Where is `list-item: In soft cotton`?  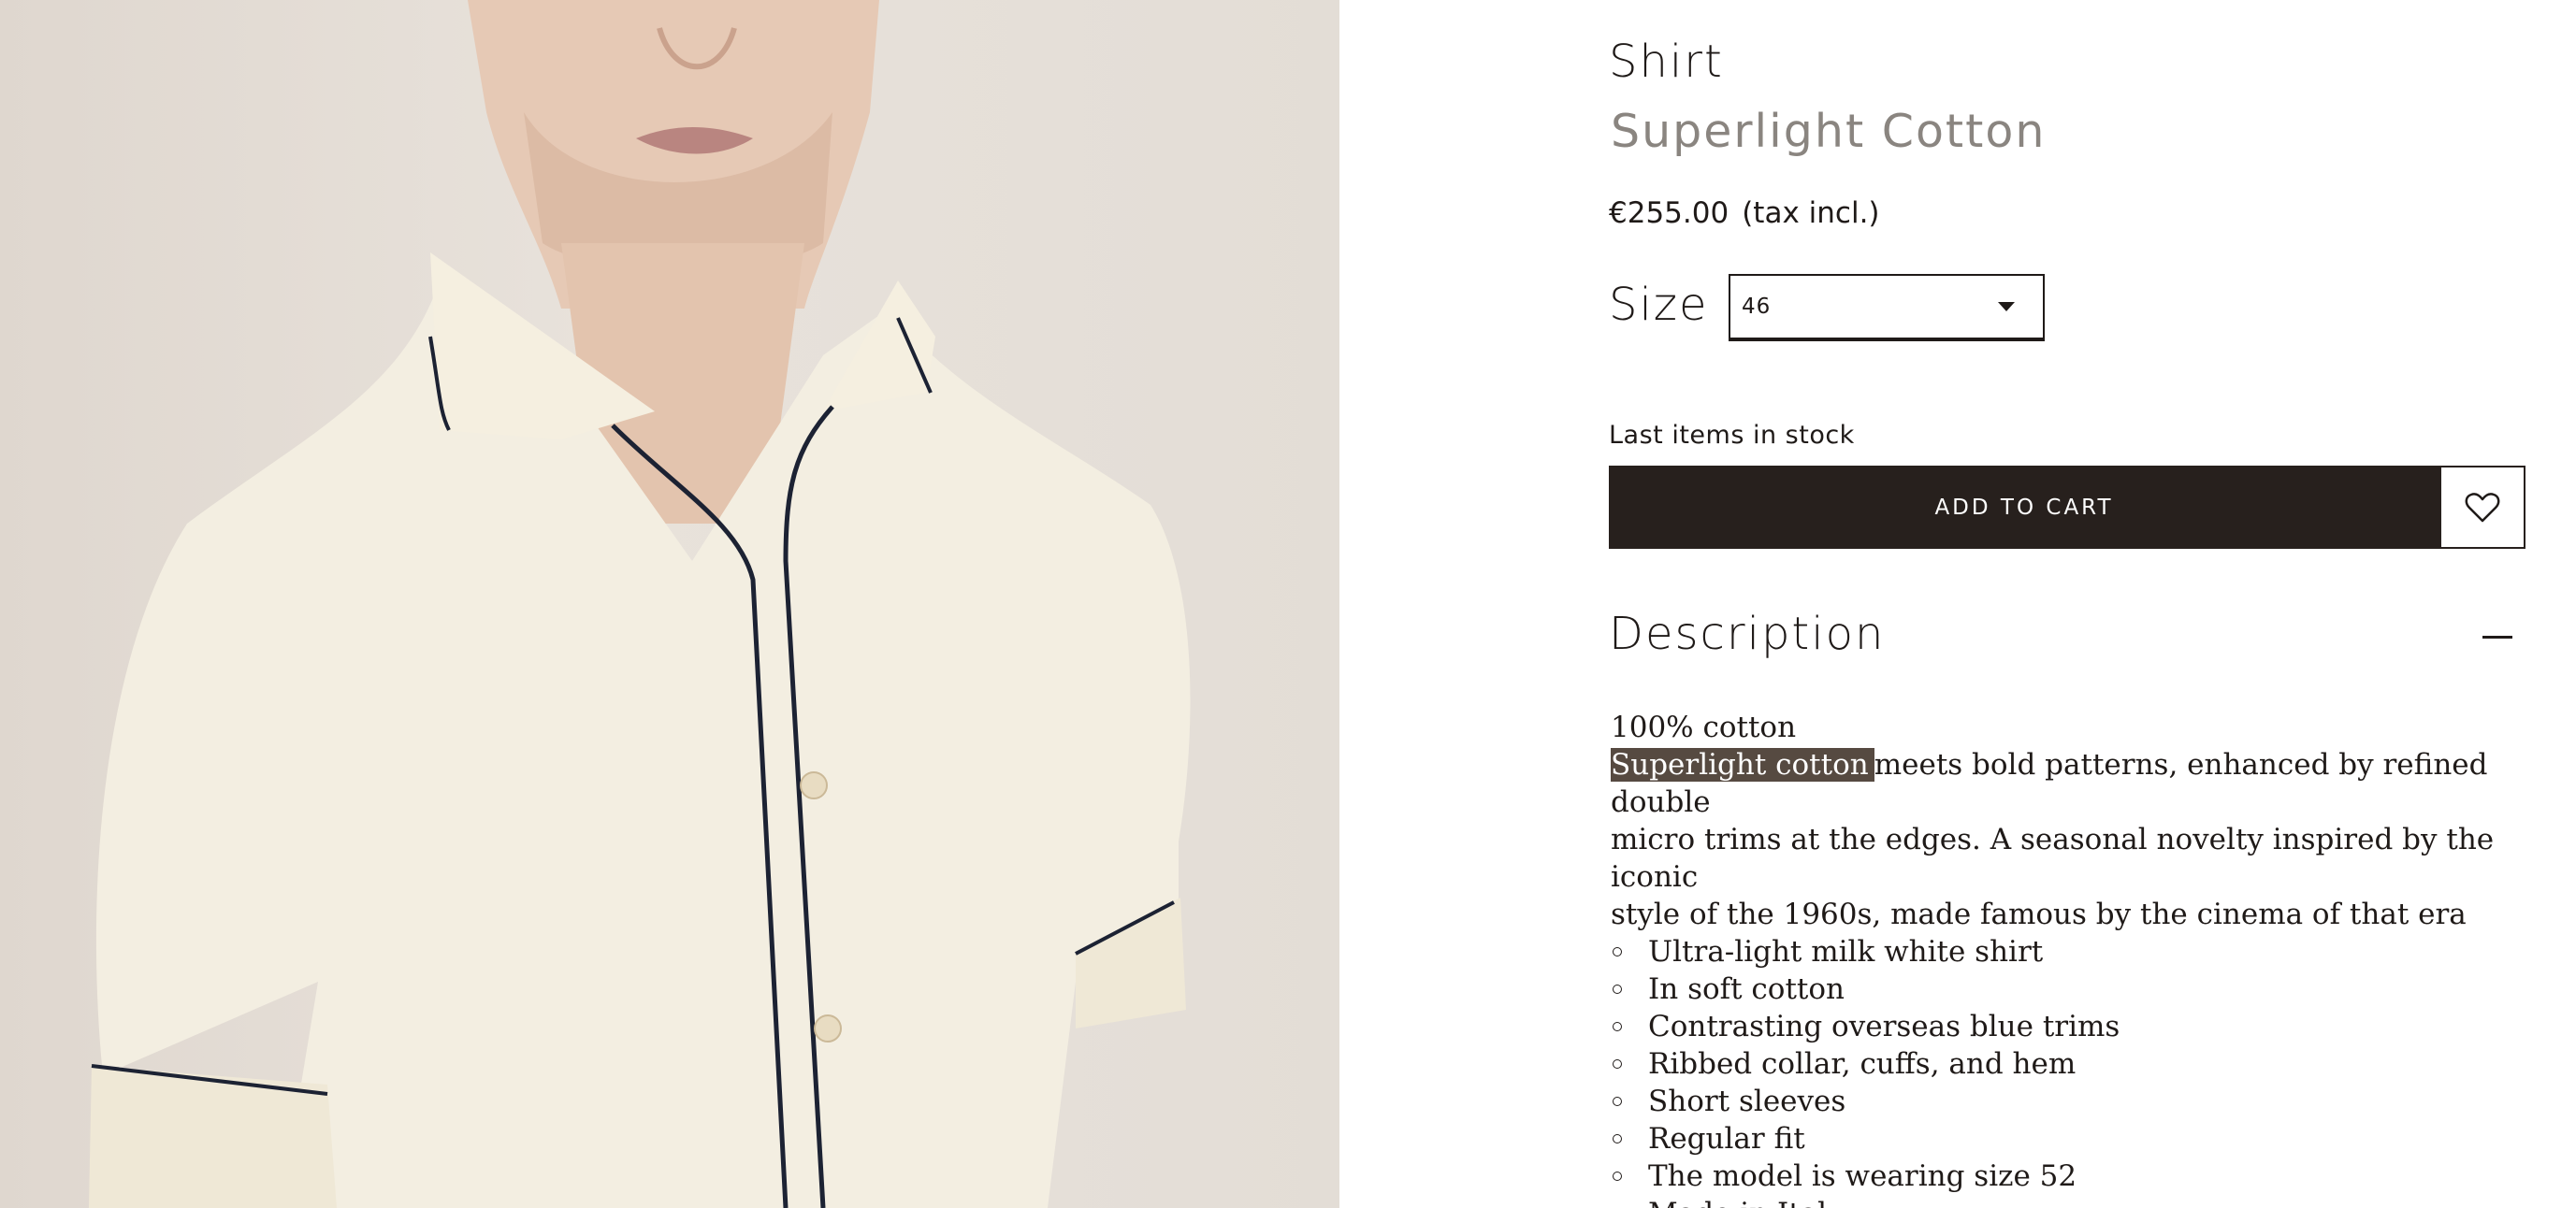
list-item: In soft cotton is located at coordinates (2060, 990).